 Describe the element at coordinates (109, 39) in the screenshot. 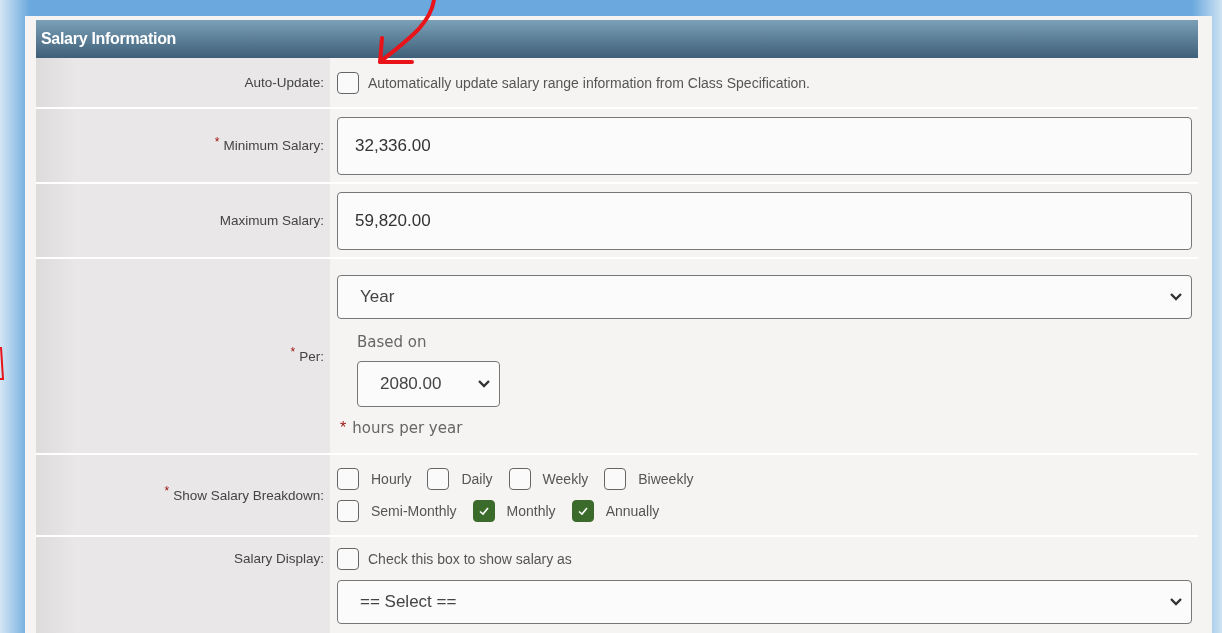

I see `panel-title: Salary Information` at that location.